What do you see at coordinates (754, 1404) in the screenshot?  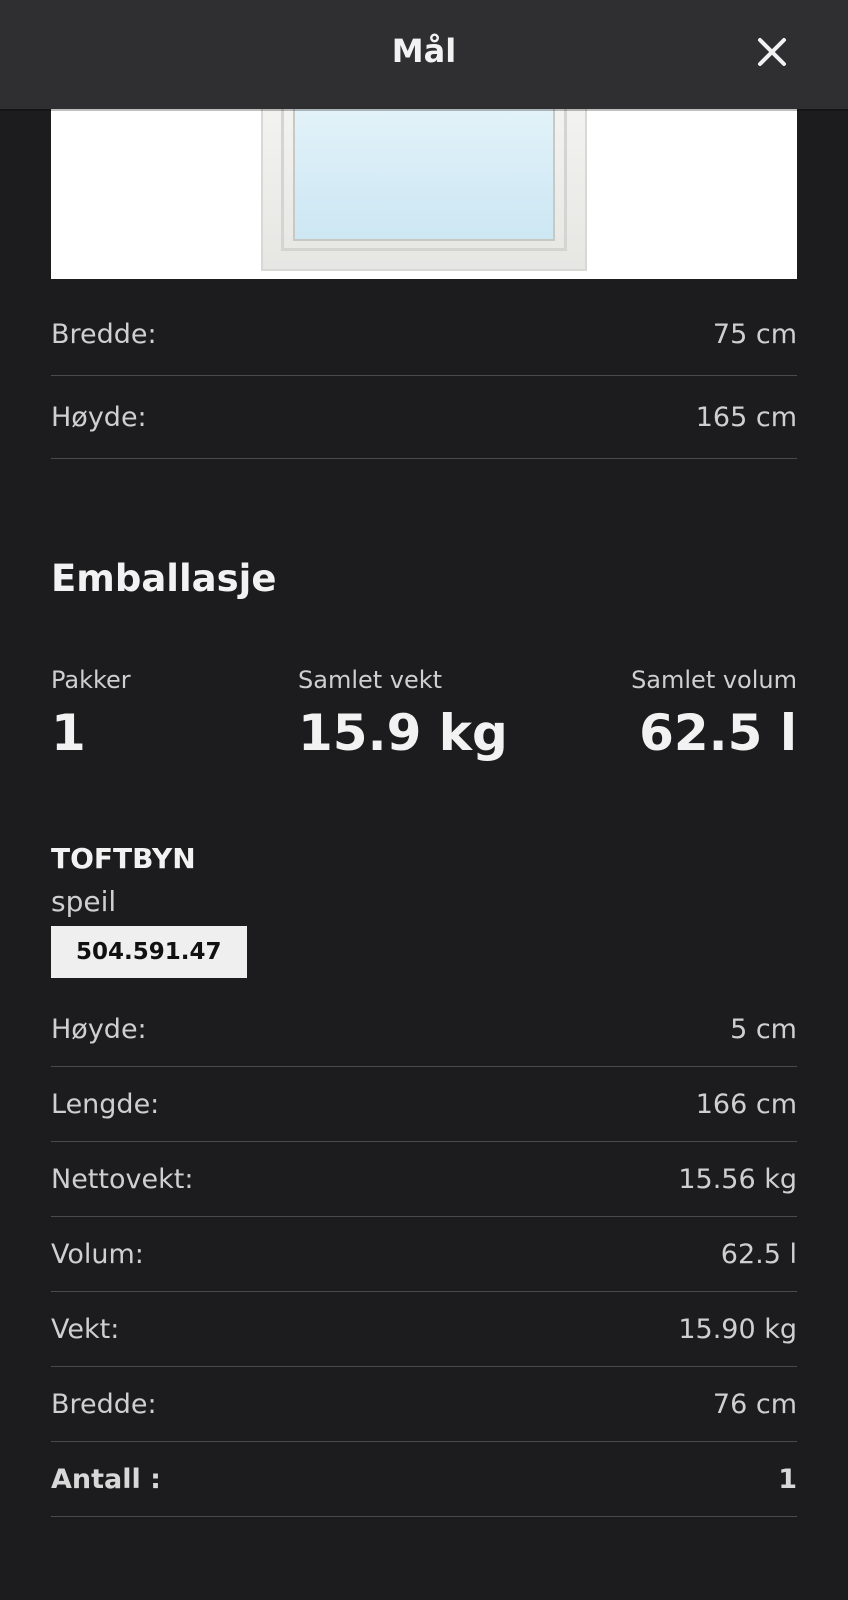 I see `package-value: 76 cm` at bounding box center [754, 1404].